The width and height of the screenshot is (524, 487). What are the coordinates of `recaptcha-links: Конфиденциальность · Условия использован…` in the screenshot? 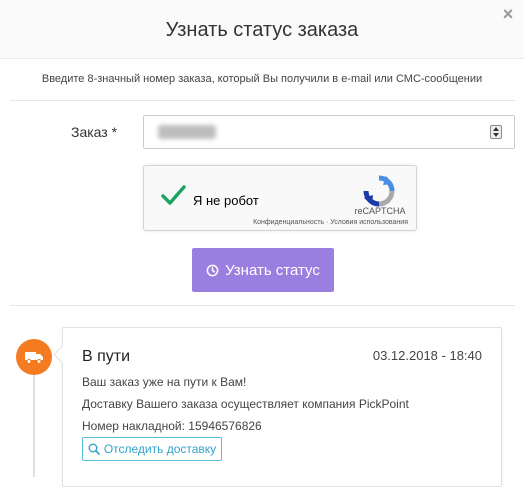 It's located at (276, 222).